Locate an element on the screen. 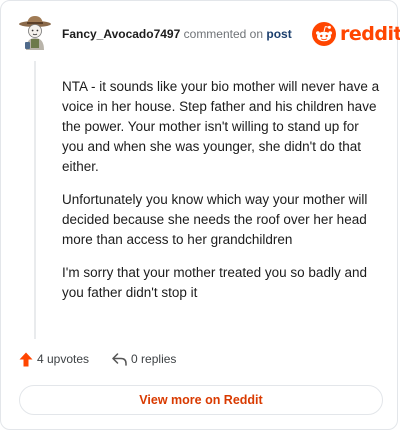 The width and height of the screenshot is (400, 432). reply-arrow-icon is located at coordinates (119, 359).